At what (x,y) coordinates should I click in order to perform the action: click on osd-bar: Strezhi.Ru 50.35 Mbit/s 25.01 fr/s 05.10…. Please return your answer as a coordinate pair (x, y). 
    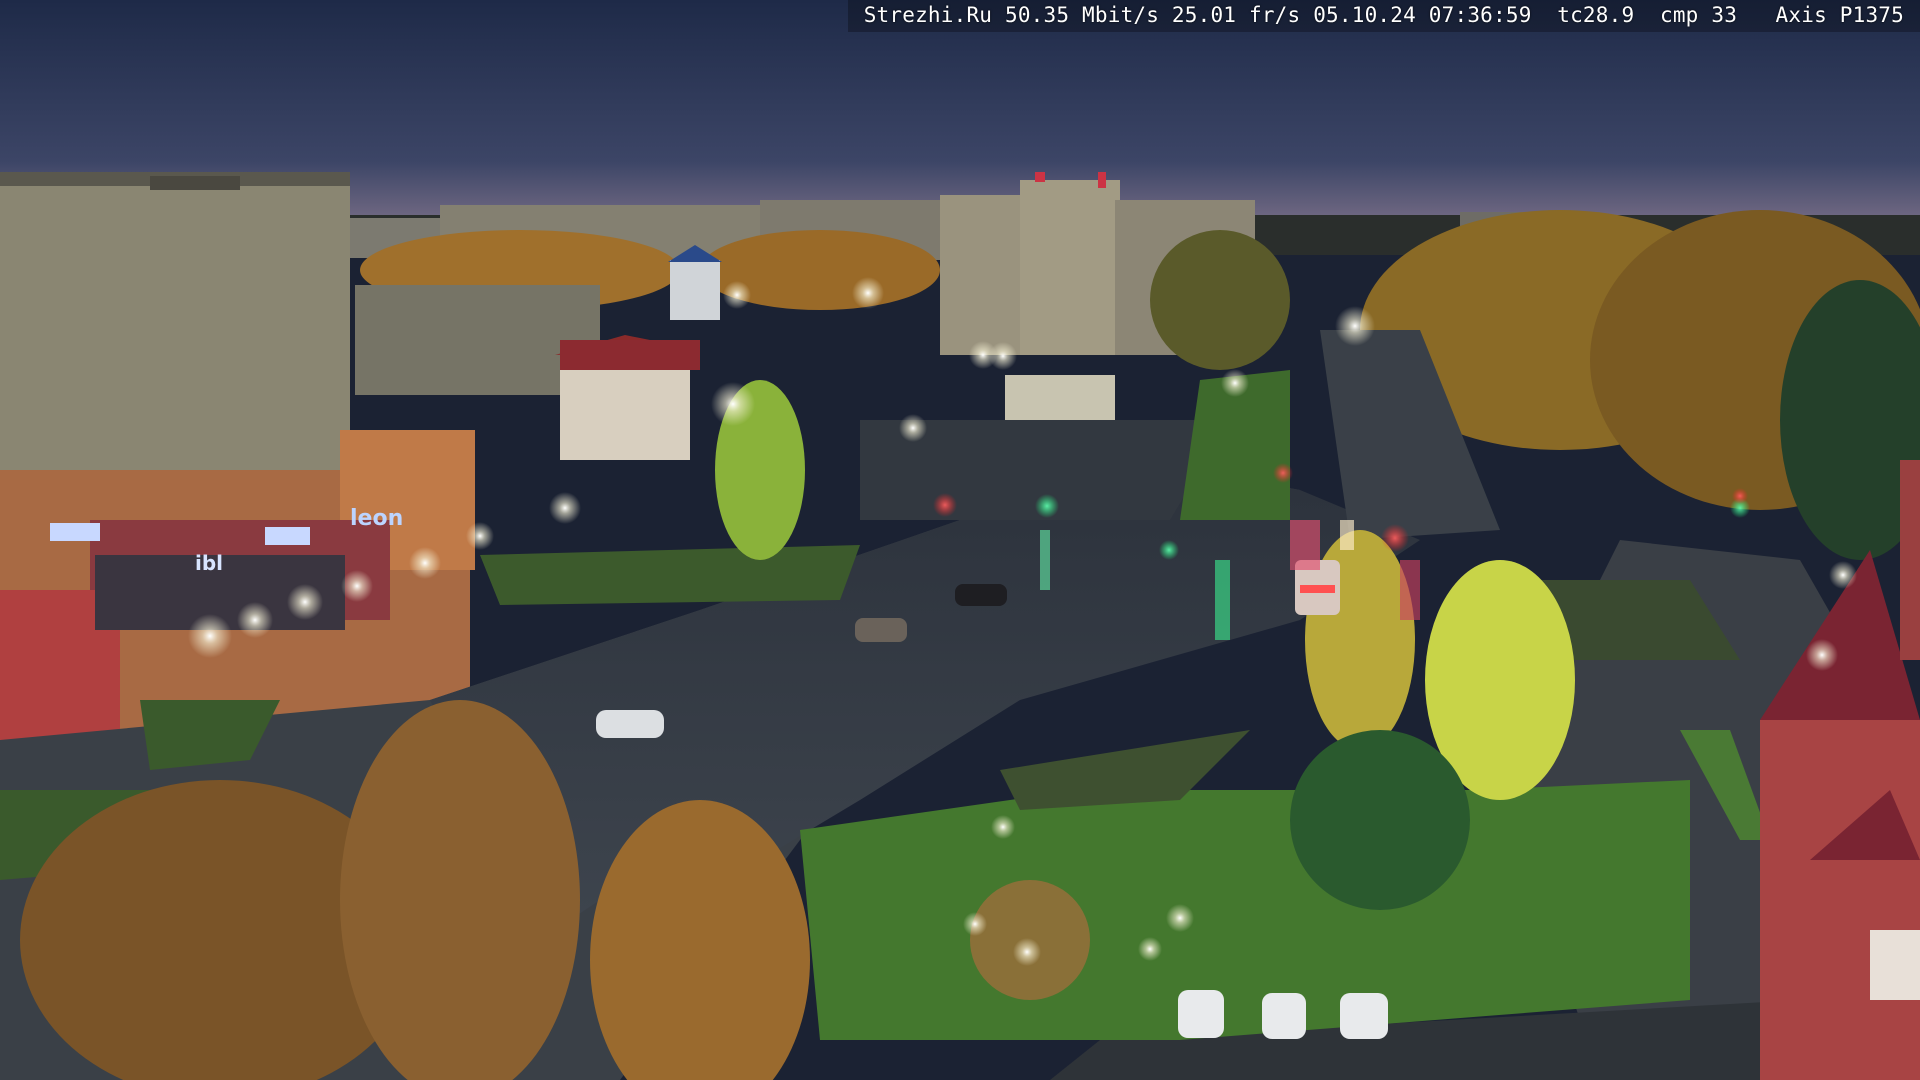
    Looking at the image, I should click on (1384, 16).